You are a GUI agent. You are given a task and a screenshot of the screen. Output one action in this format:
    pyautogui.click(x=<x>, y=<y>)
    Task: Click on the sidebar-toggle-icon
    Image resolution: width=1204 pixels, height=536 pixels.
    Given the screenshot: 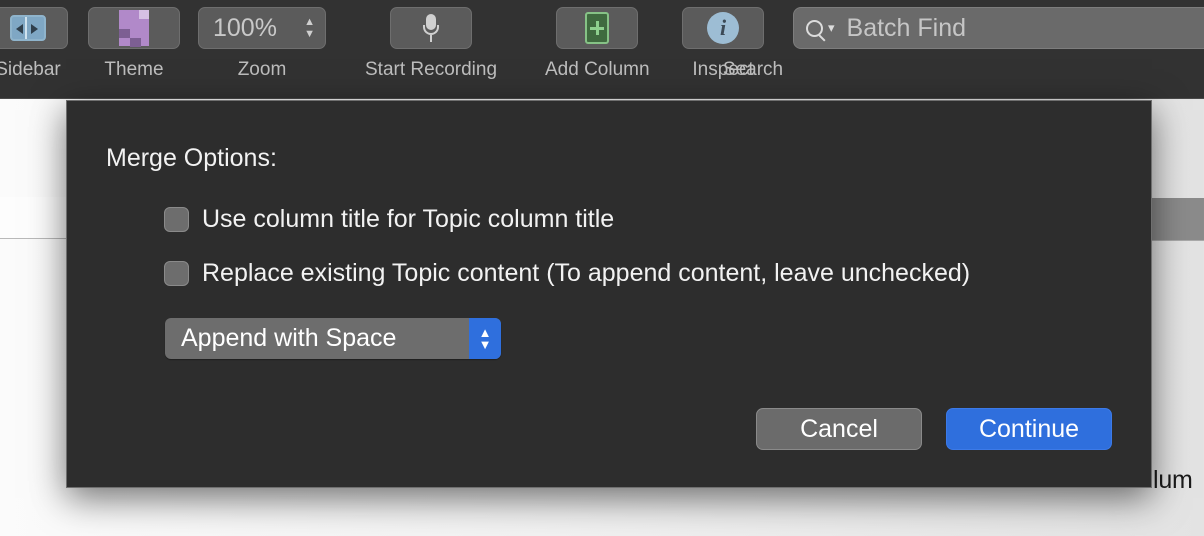 What is the action you would take?
    pyautogui.click(x=28, y=28)
    